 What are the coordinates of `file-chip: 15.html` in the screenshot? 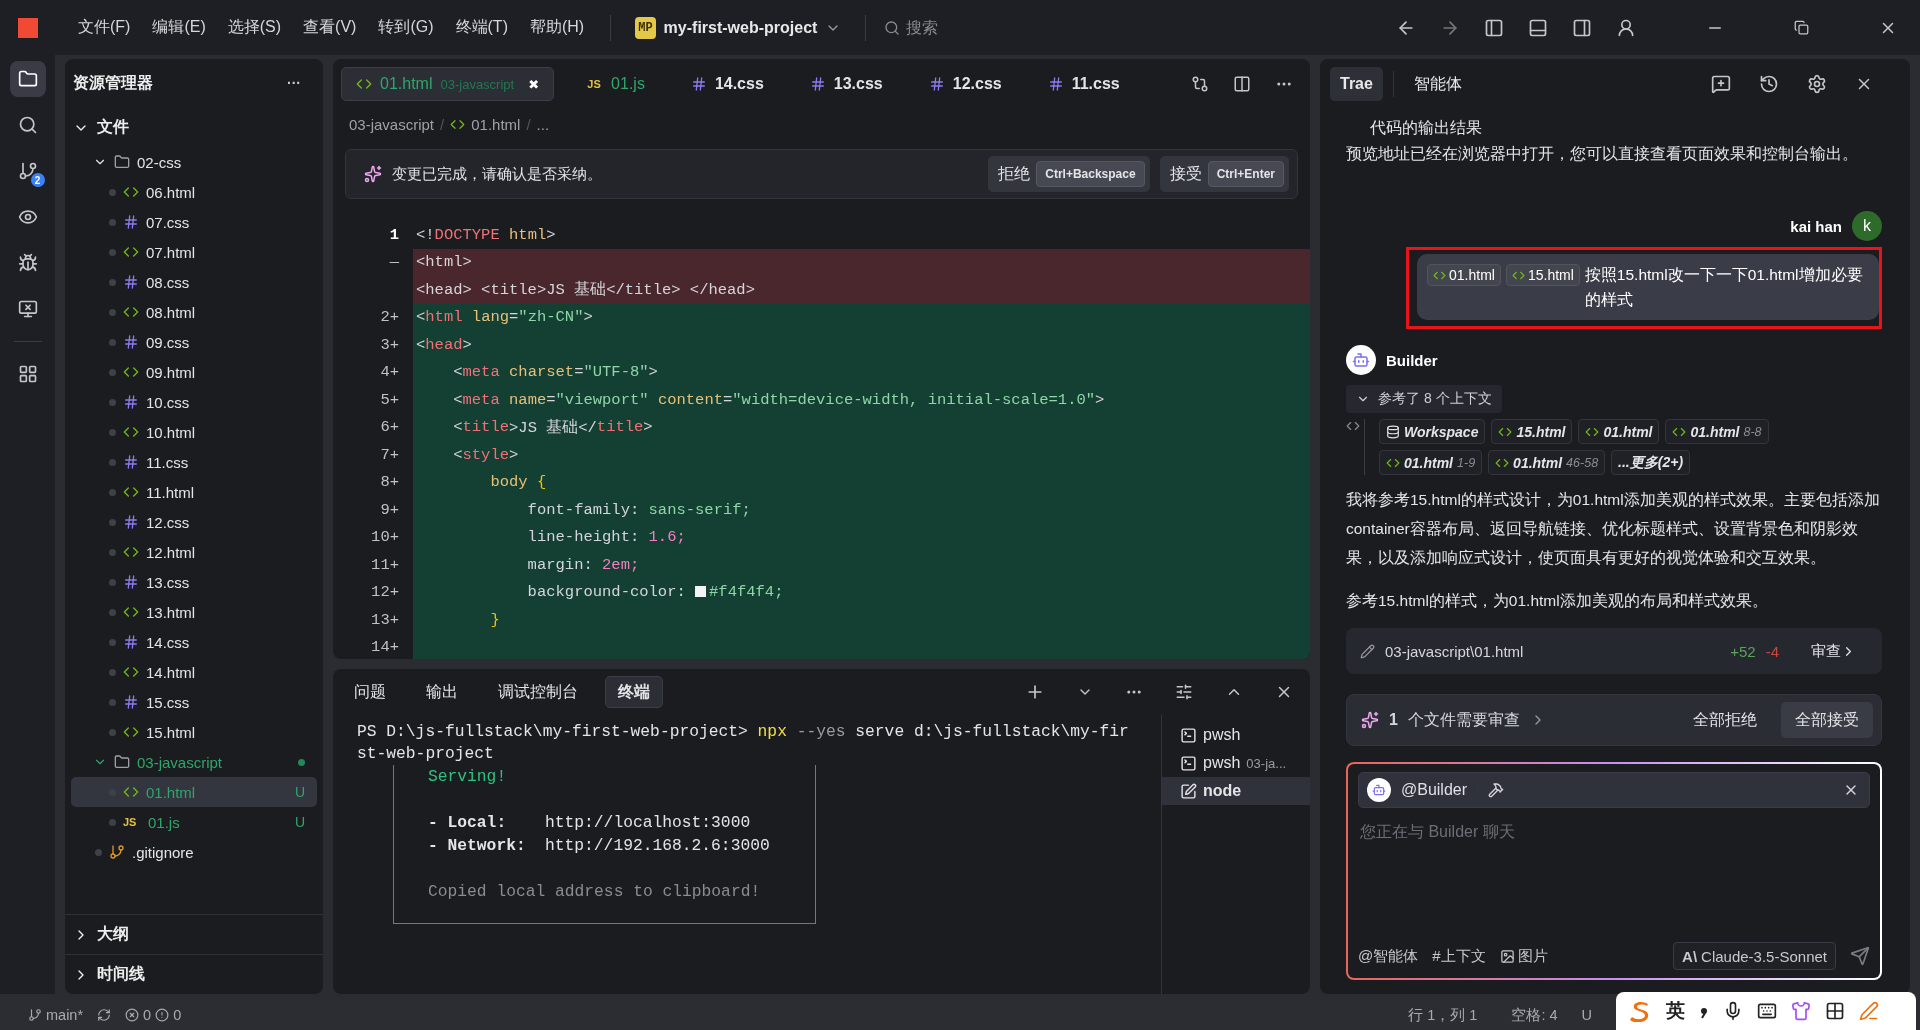 It's located at (1542, 275).